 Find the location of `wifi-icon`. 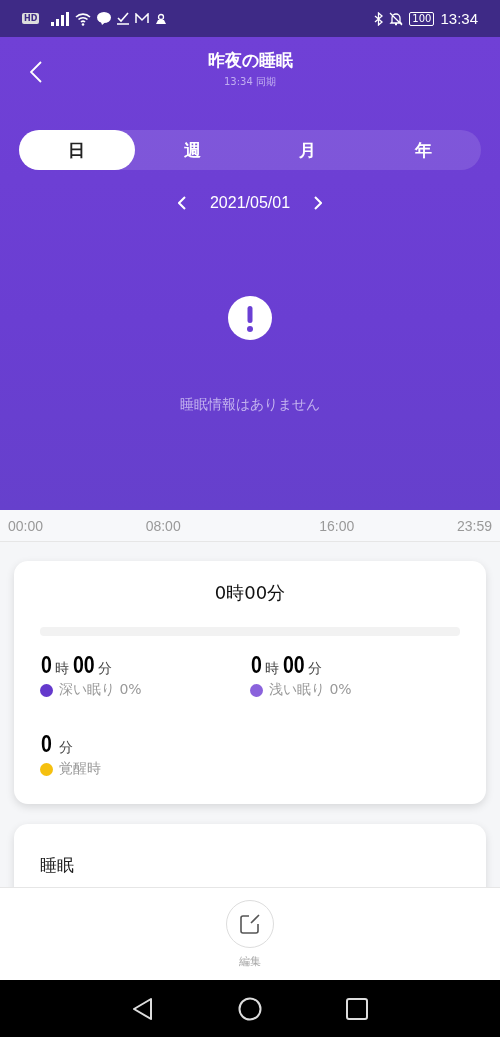

wifi-icon is located at coordinates (83, 18).